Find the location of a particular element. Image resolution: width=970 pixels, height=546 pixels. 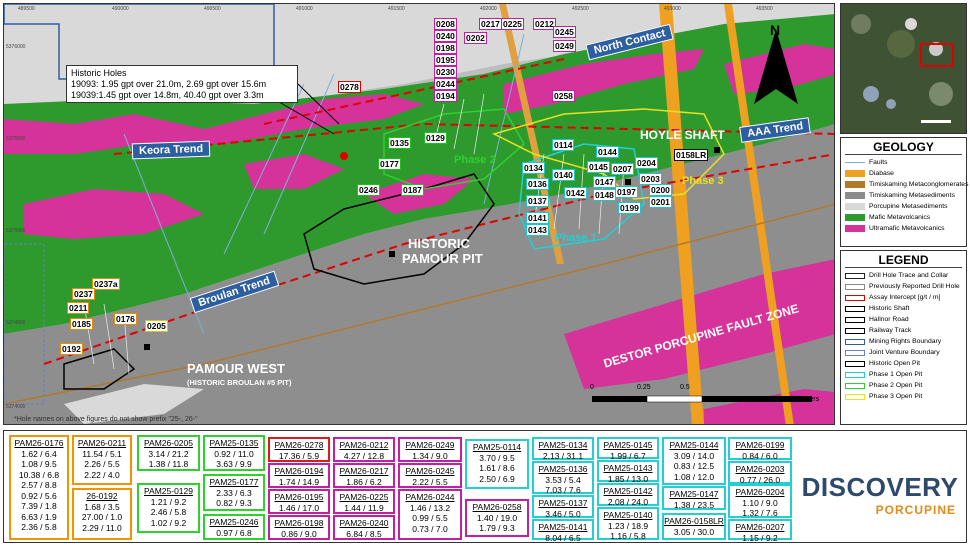

hole-label: 0192 is located at coordinates (71, 349).